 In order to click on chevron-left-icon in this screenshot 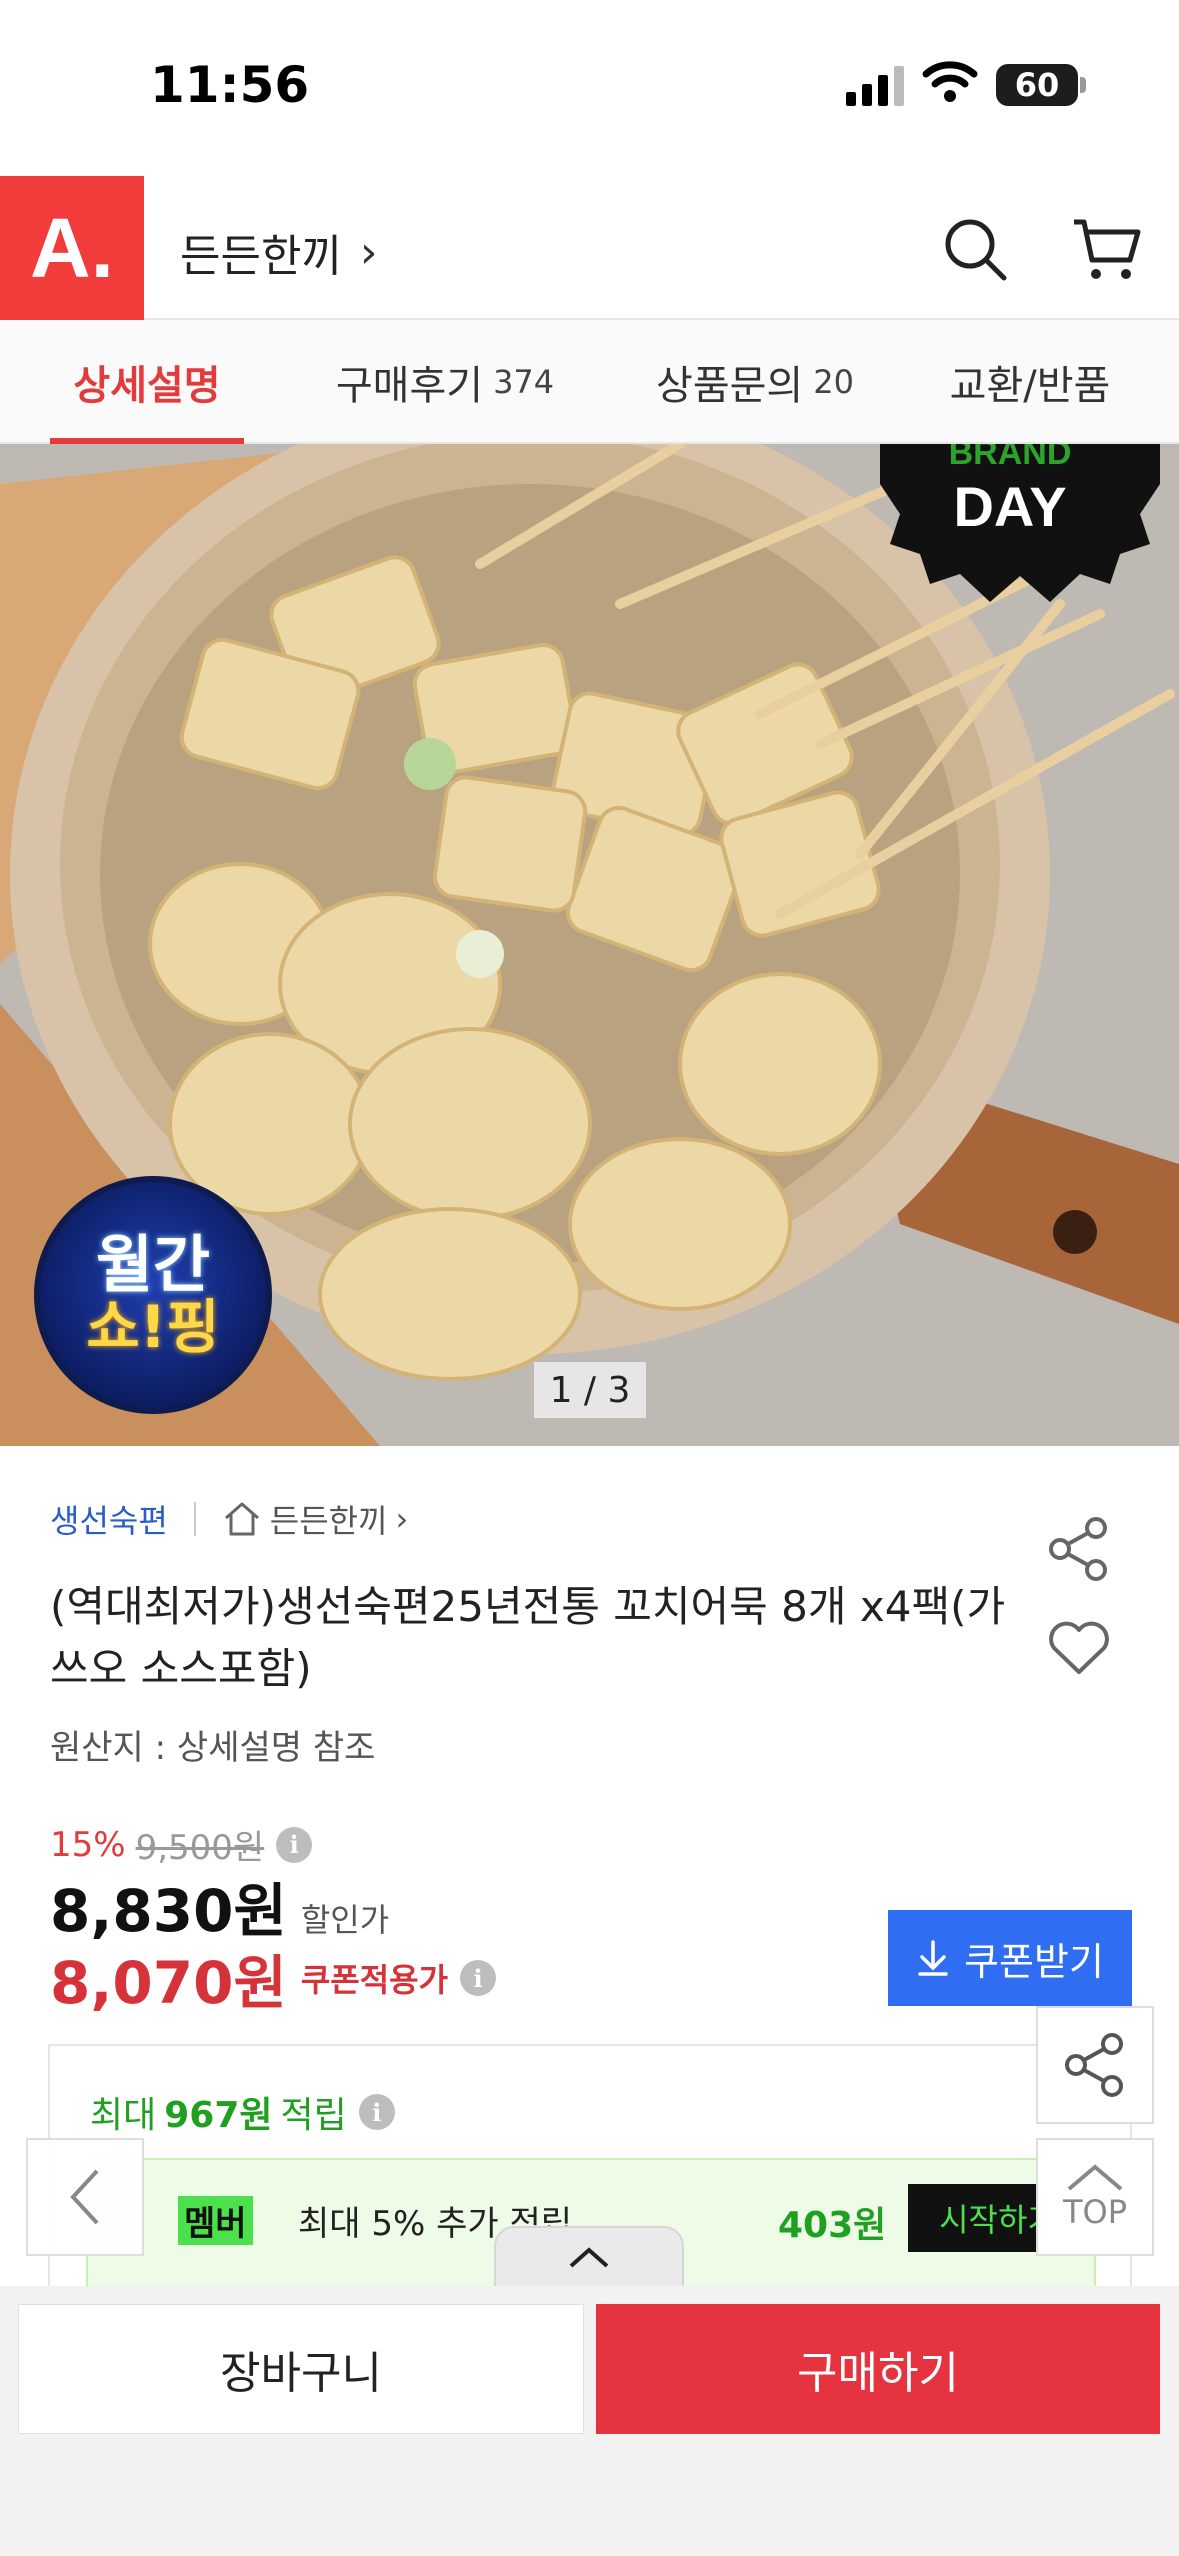, I will do `click(84, 2197)`.